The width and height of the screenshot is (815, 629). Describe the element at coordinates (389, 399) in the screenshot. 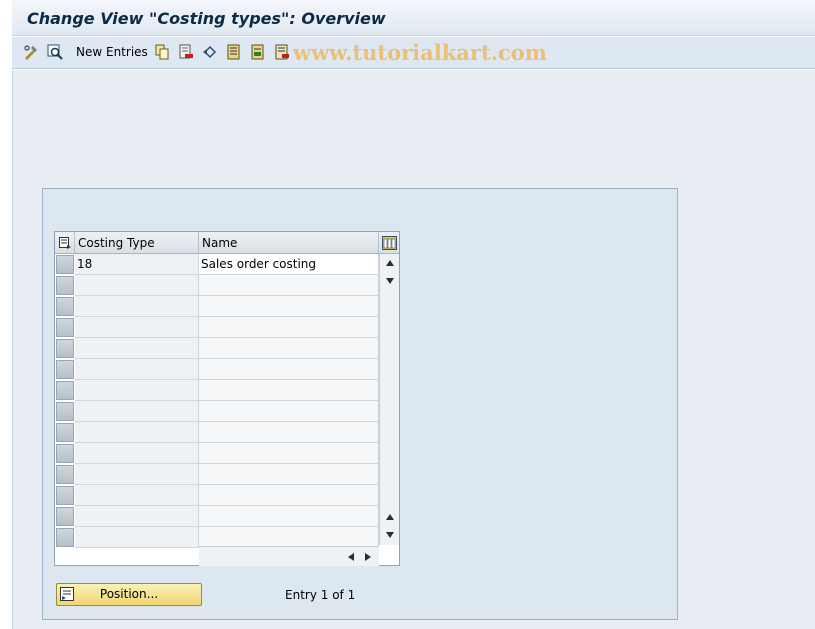

I see `vertical-scrollbar` at that location.